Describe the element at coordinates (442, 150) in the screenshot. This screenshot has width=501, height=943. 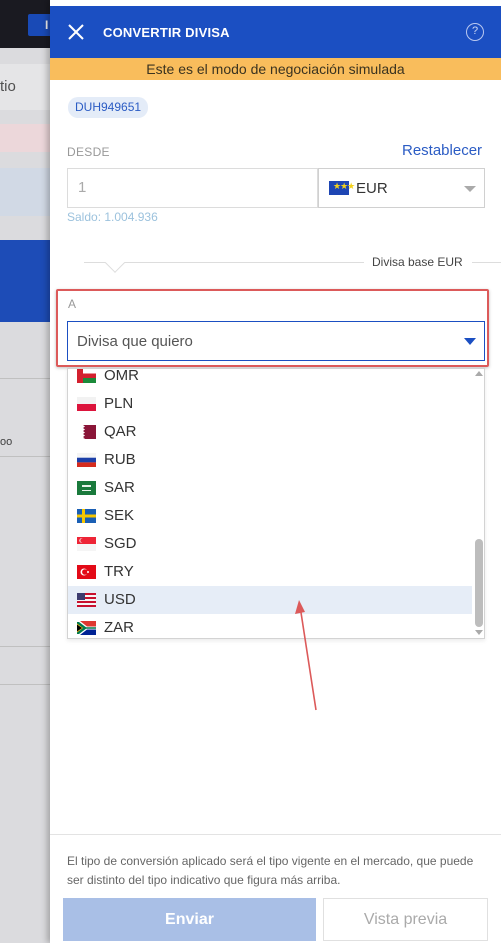
I see `reset-link: Restablecer` at that location.